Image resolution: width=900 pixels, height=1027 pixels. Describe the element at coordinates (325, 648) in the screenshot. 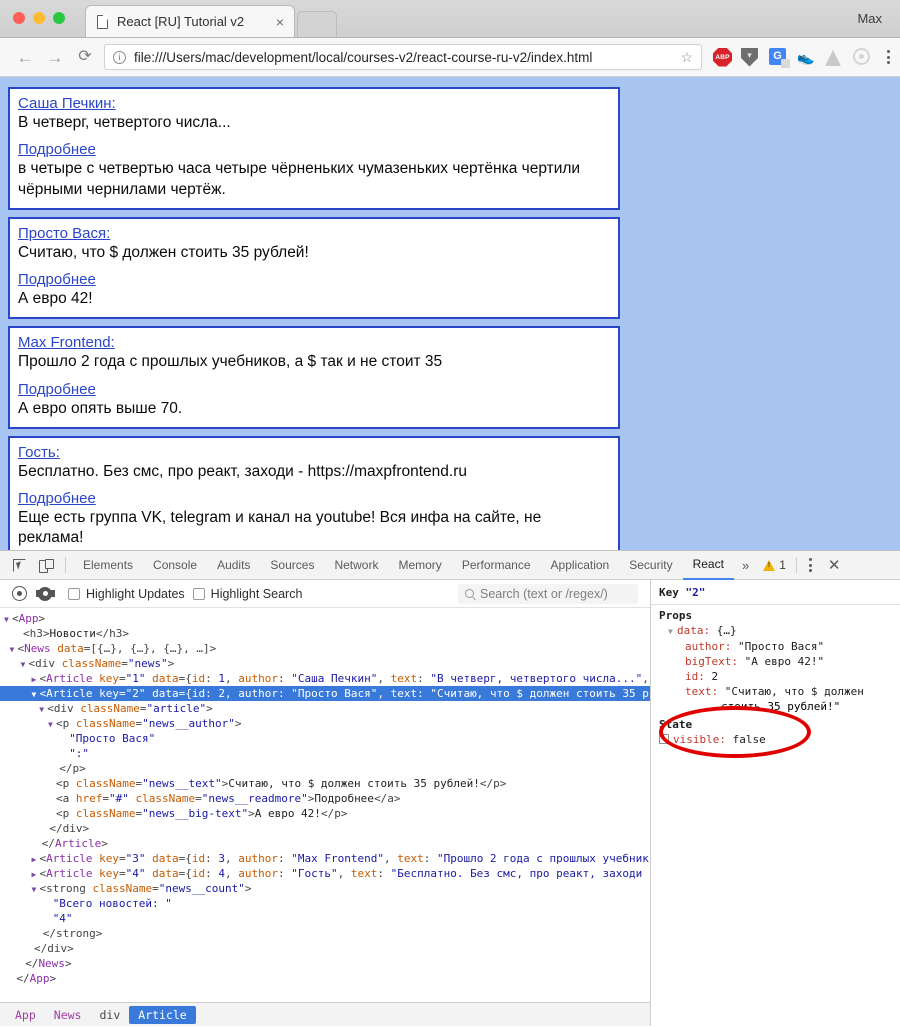

I see `tree-row: ▼ <News data=[{…}, {…}, {…}, …]>` at that location.